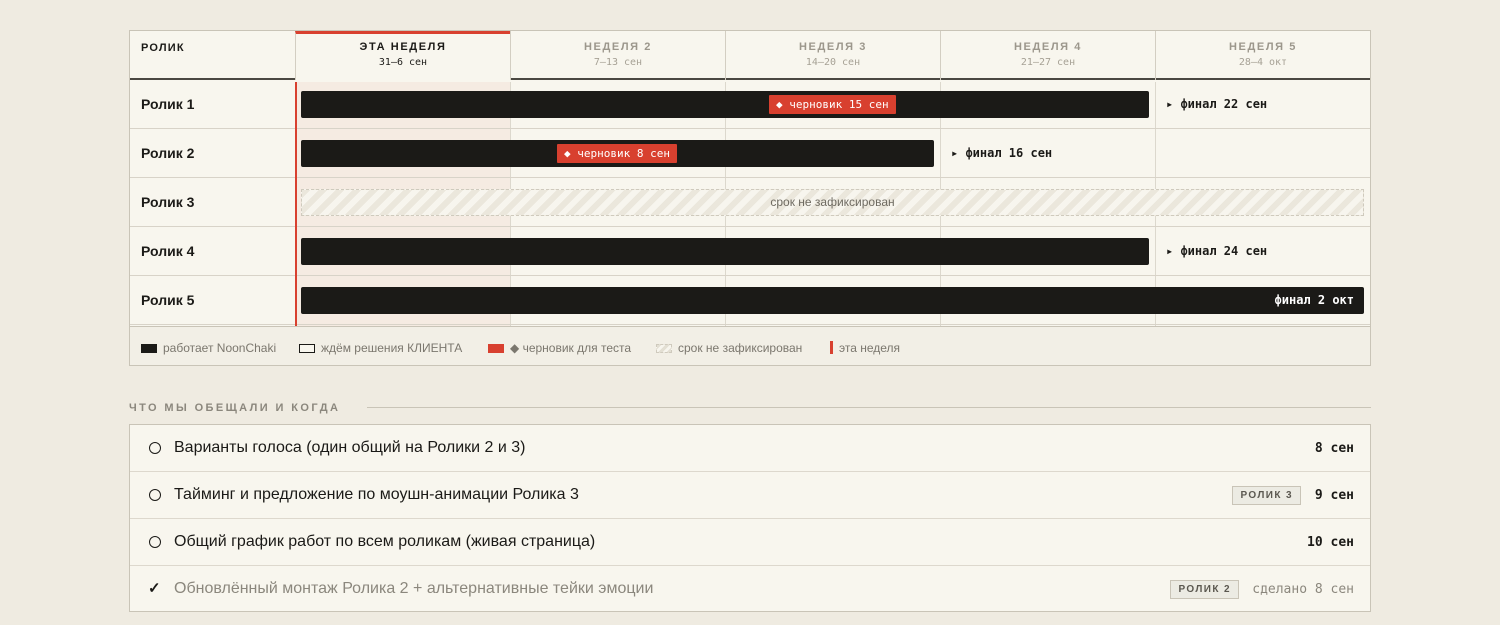 This screenshot has height=625, width=1500. What do you see at coordinates (664, 348) in the screenshot?
I see `legend-swatch-hatched` at bounding box center [664, 348].